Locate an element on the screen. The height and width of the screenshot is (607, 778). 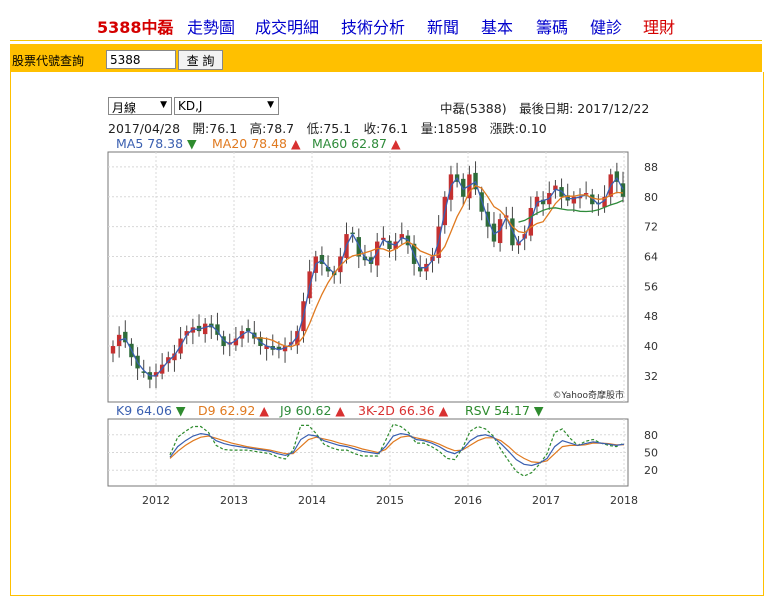
x-tick-label: 2014 is located at coordinates (312, 500).